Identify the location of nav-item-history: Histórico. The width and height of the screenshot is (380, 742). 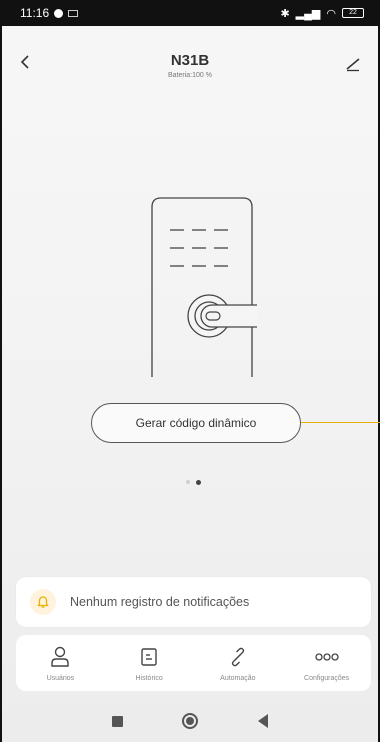
(149, 663).